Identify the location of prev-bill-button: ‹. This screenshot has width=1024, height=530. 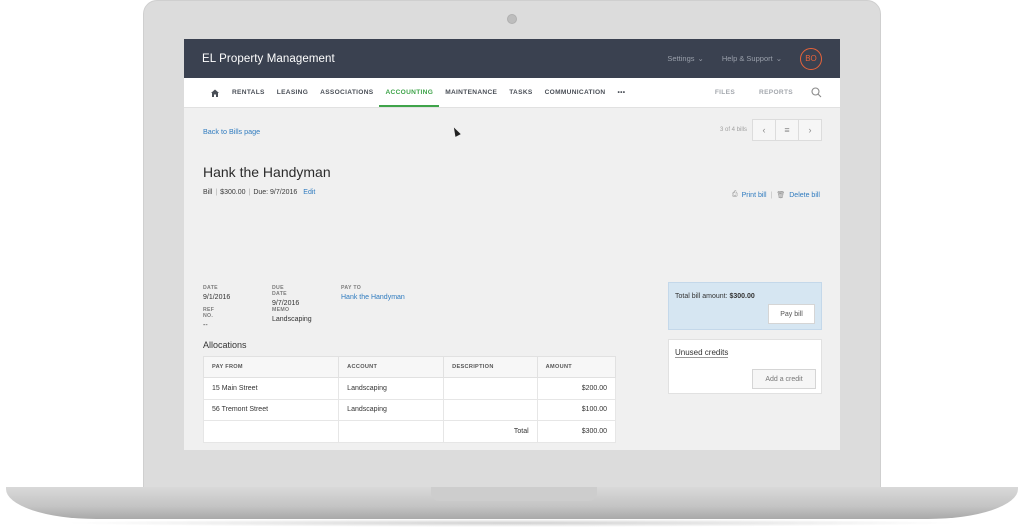
(764, 130).